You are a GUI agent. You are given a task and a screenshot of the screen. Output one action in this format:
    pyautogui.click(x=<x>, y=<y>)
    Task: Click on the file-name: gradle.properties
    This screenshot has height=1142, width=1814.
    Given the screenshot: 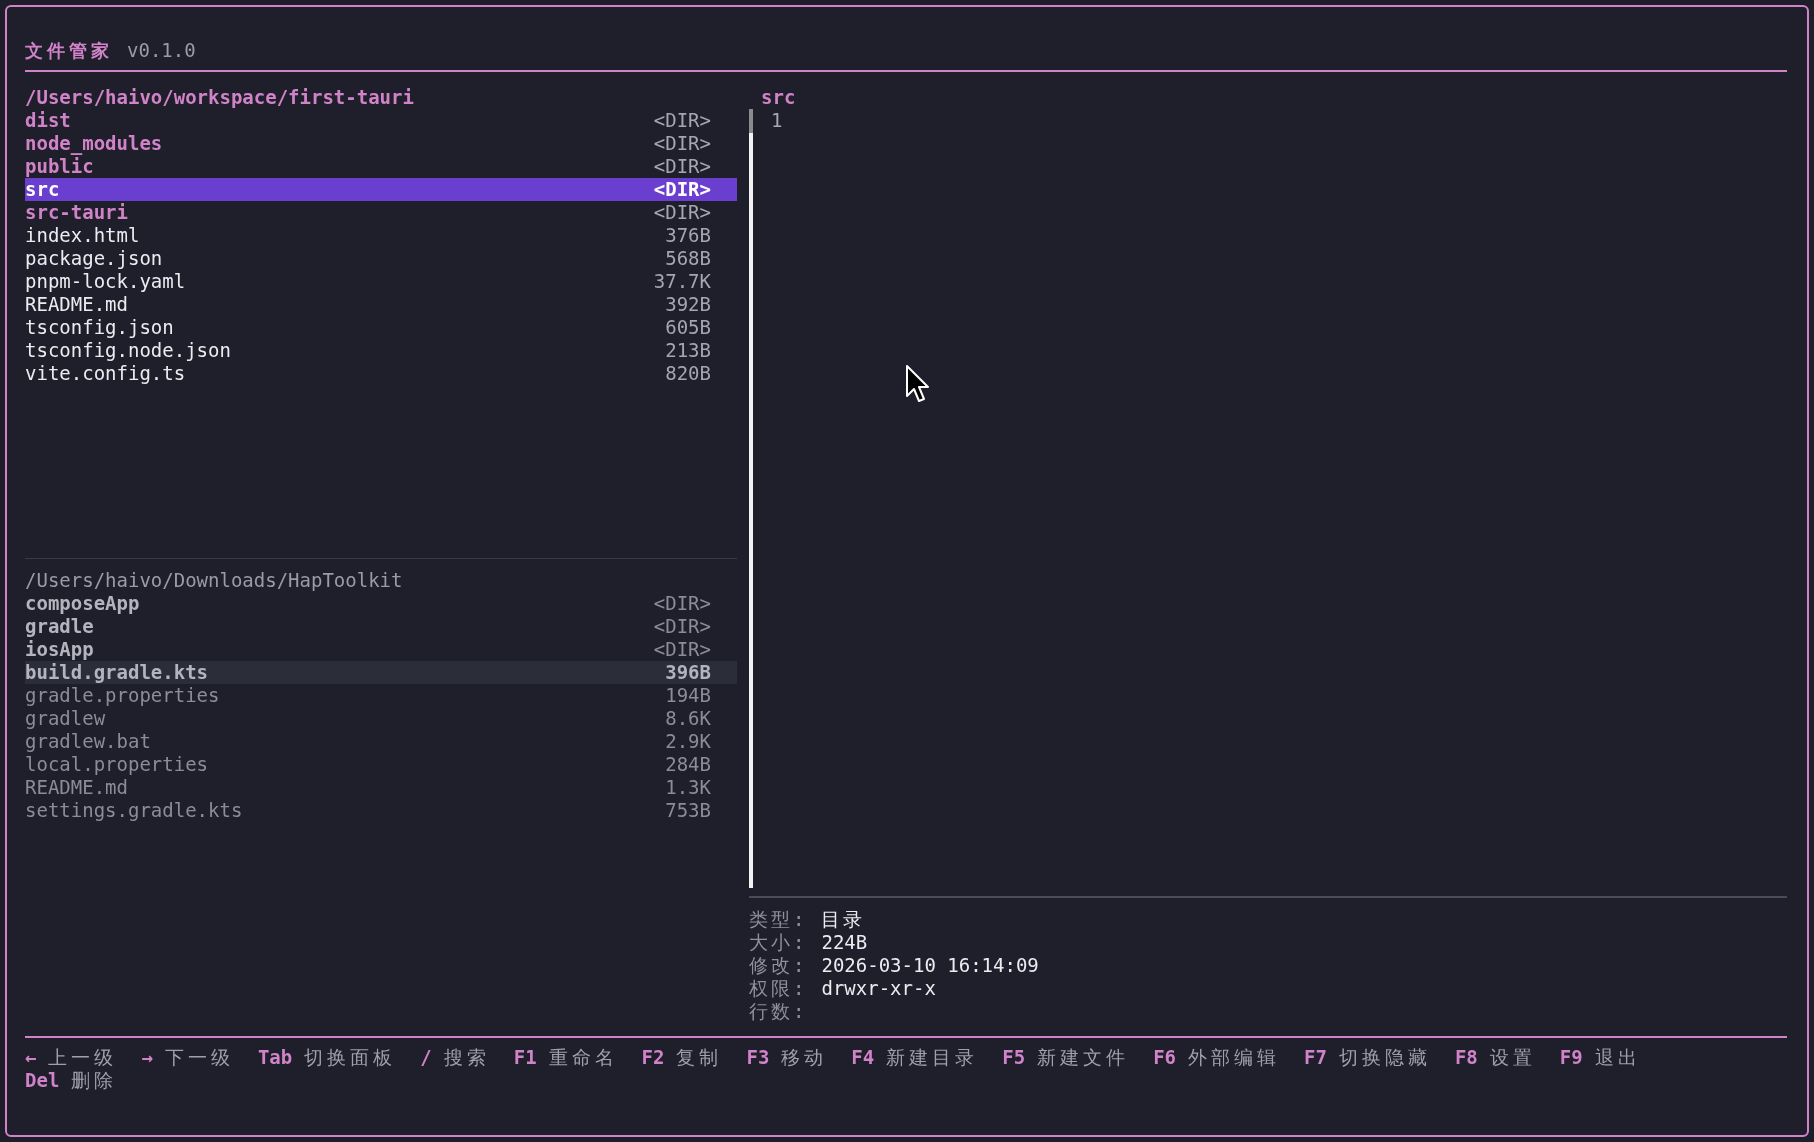 What is the action you would take?
    pyautogui.click(x=122, y=695)
    